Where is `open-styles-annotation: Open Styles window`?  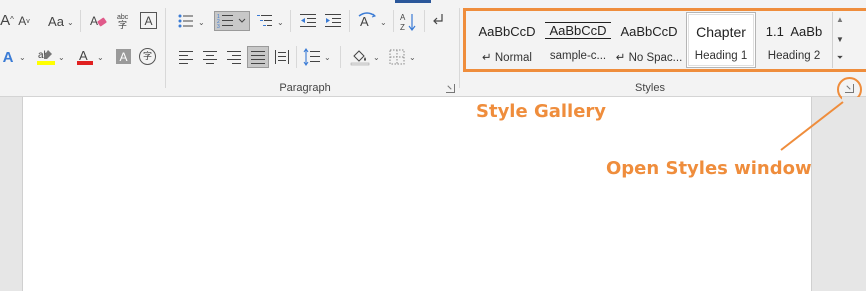 open-styles-annotation: Open Styles window is located at coordinates (709, 168).